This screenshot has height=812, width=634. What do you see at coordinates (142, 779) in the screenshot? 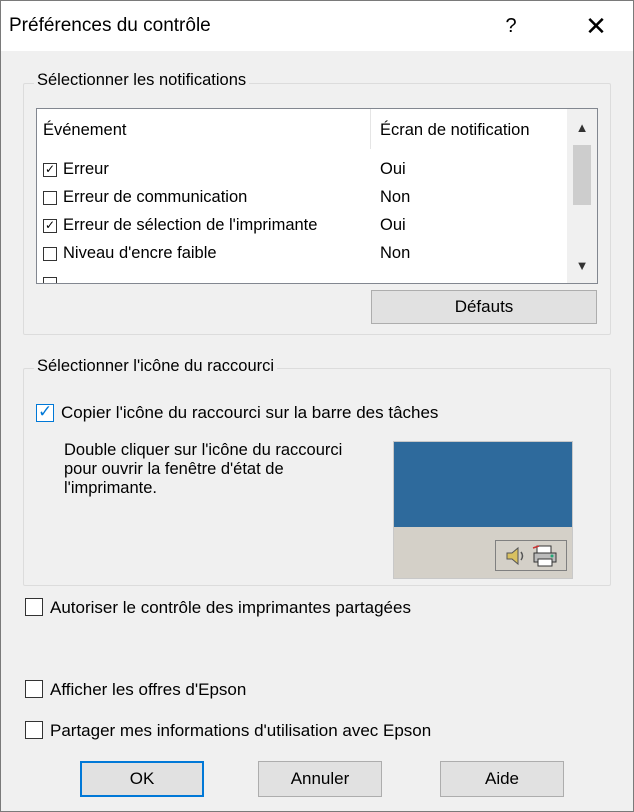
I see `ok-button: OK` at bounding box center [142, 779].